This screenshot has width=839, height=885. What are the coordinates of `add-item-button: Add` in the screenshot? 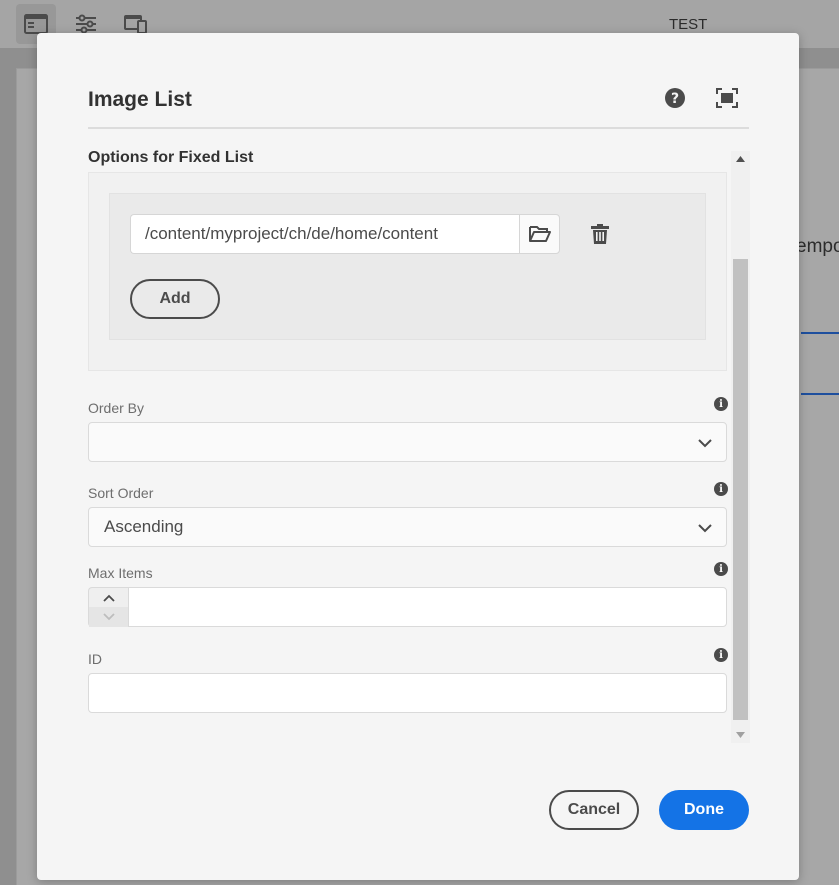 It's located at (175, 299).